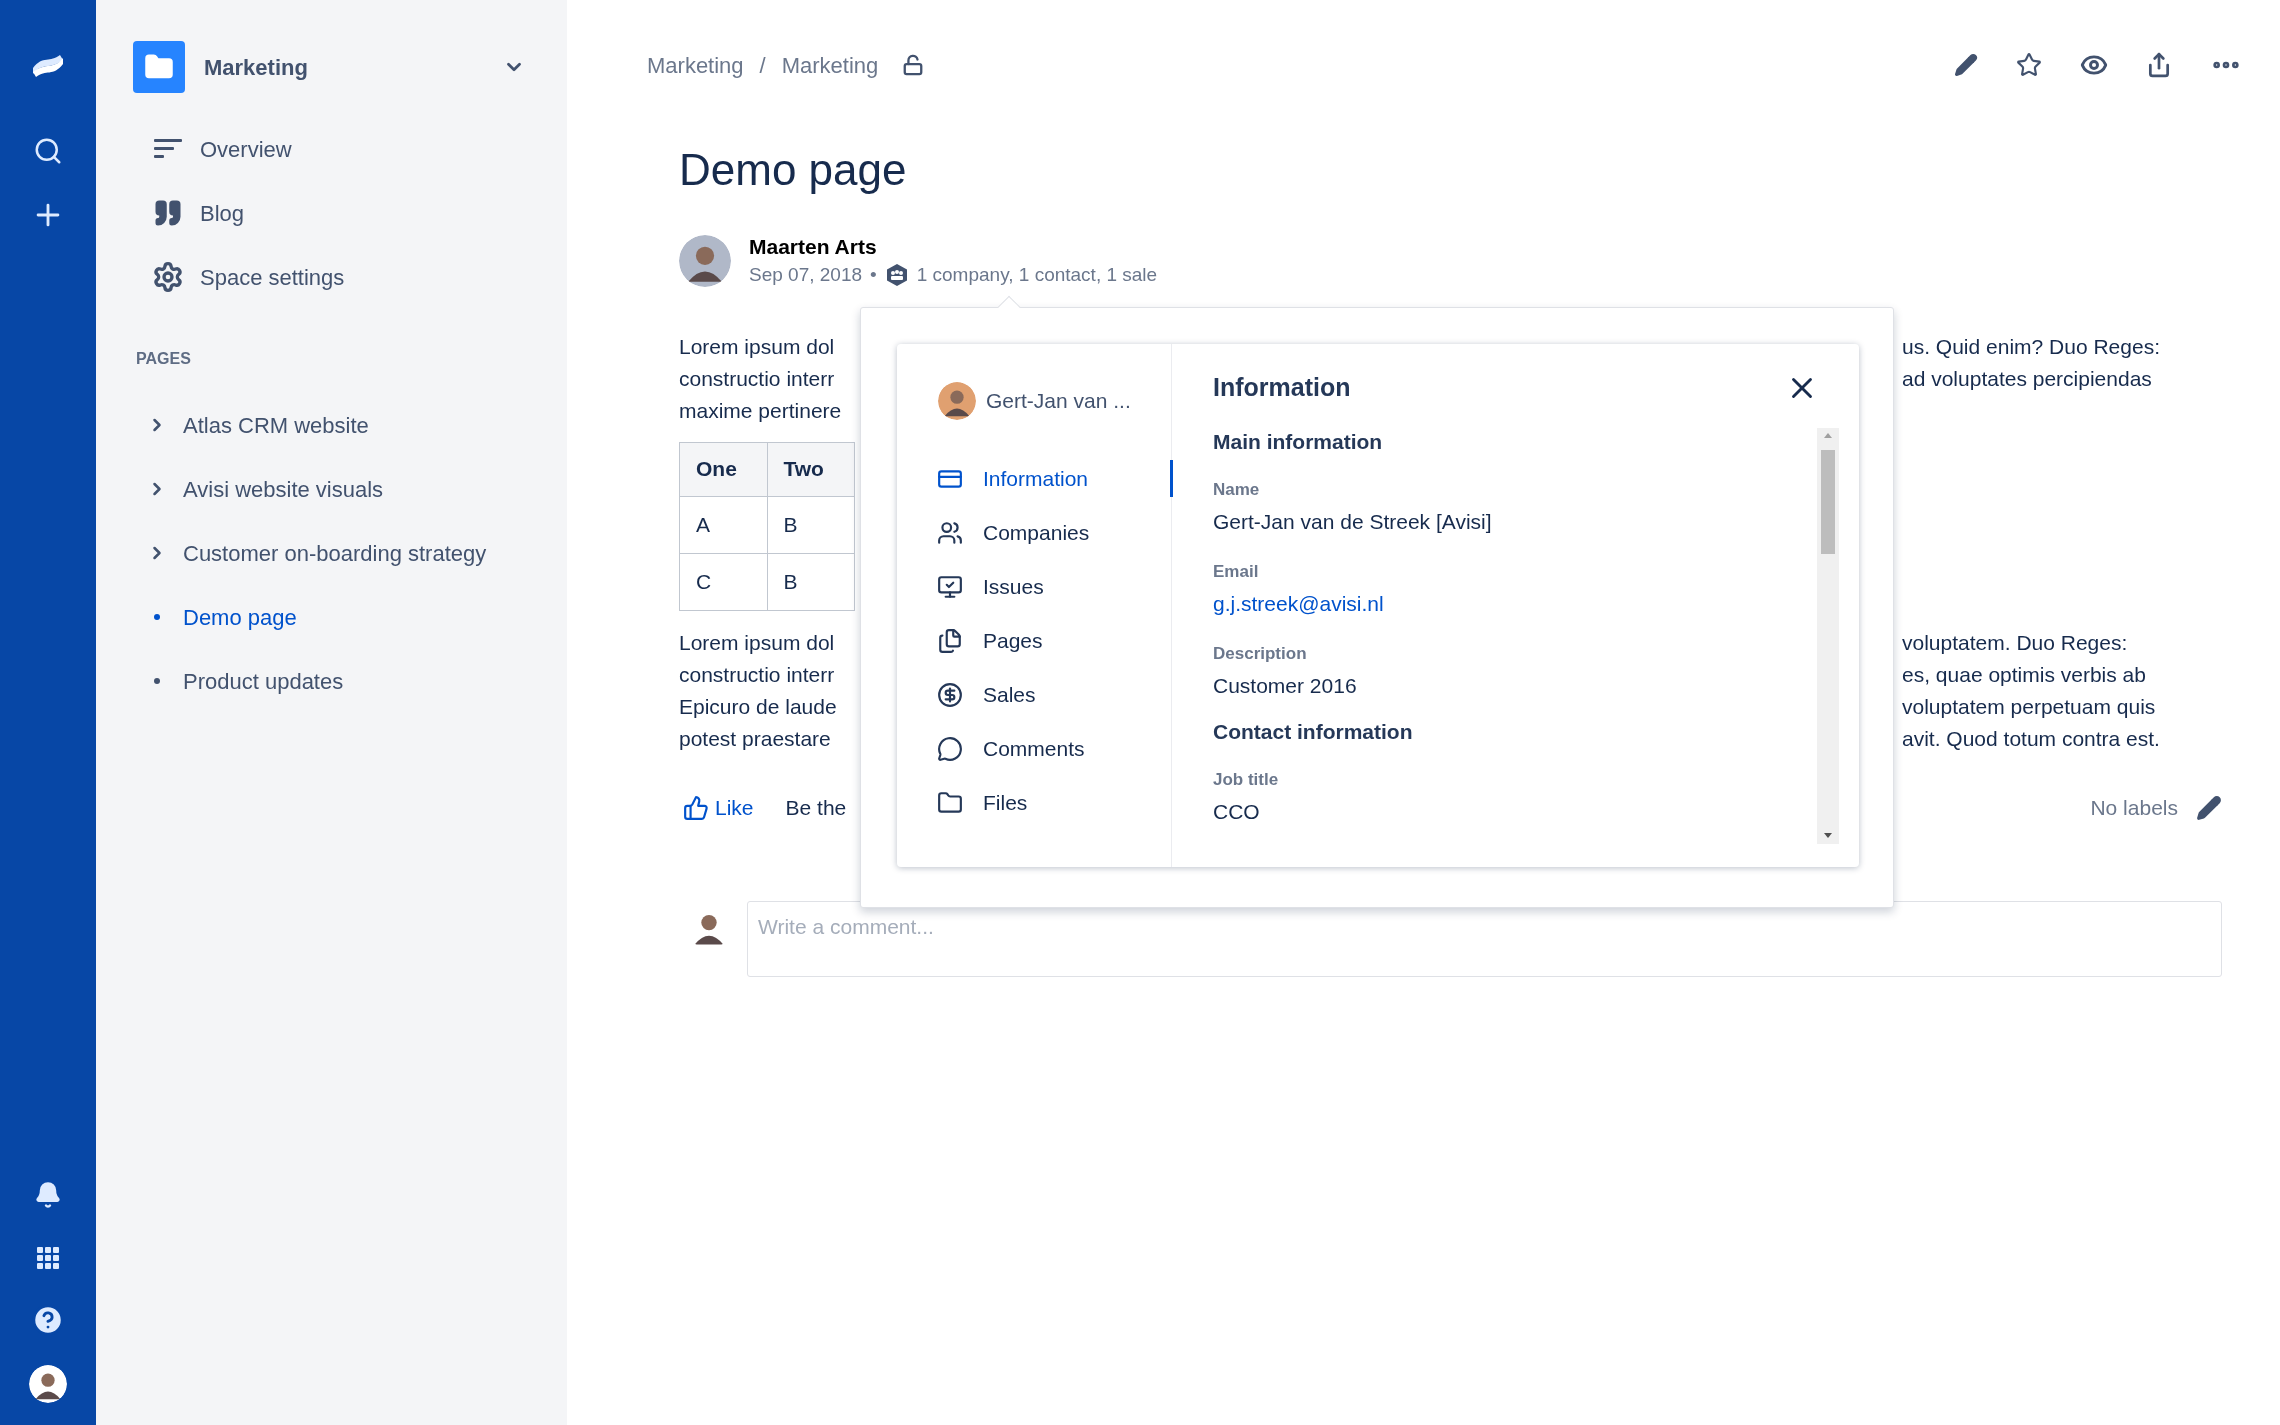  I want to click on comment-icon, so click(950, 748).